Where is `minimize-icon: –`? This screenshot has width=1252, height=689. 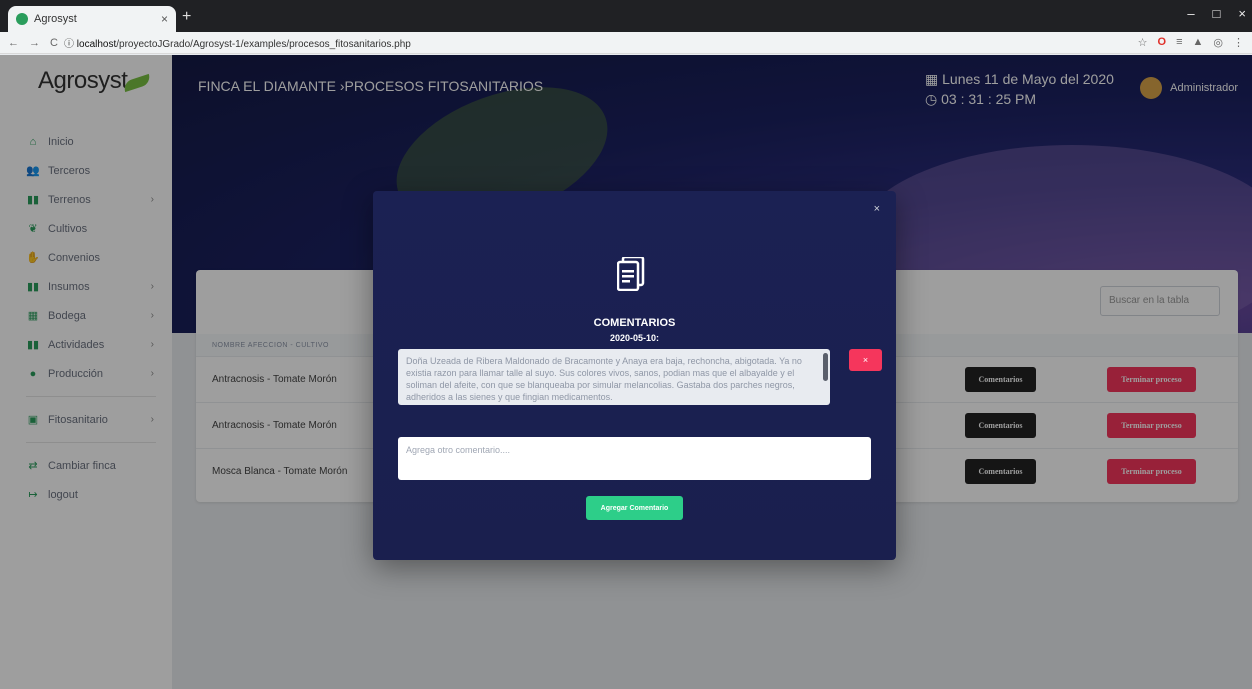 minimize-icon: – is located at coordinates (1190, 13).